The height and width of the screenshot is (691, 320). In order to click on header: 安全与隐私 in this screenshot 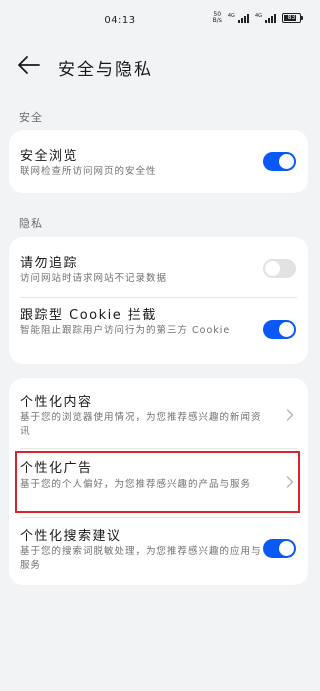, I will do `click(159, 66)`.